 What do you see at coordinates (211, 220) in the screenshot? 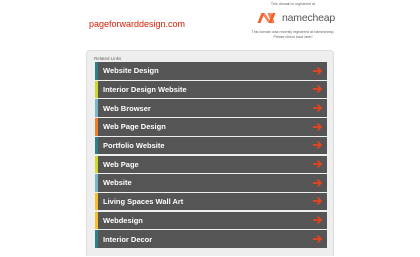
I see `link-row: Webdesign` at bounding box center [211, 220].